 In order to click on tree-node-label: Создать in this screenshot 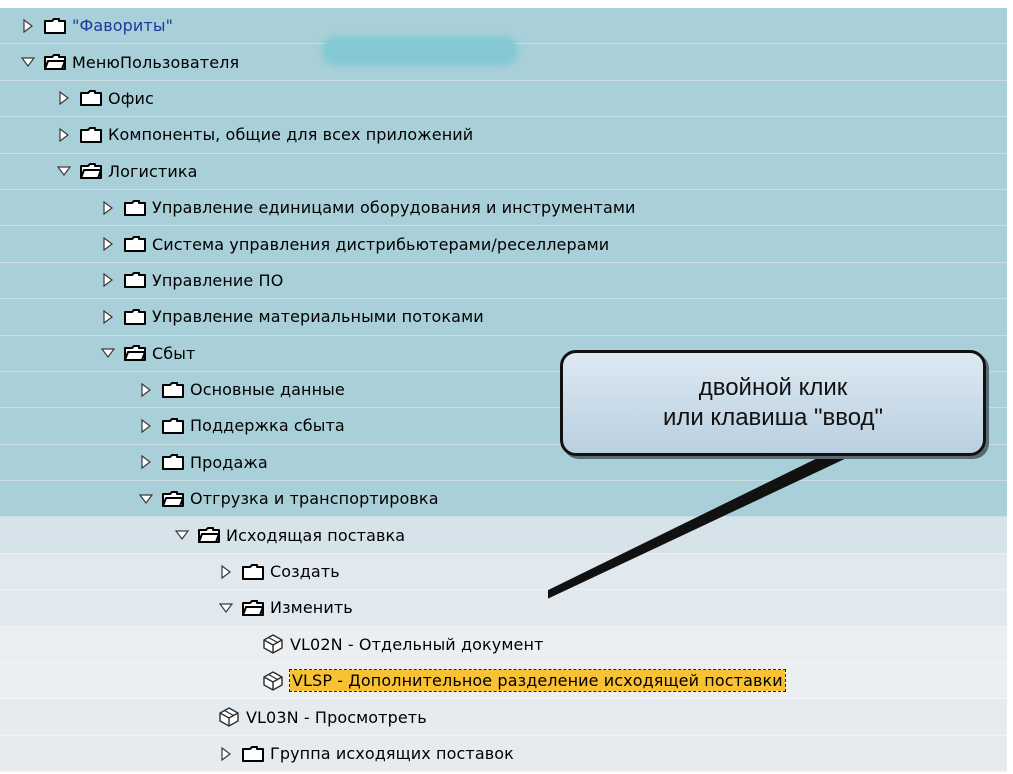, I will do `click(305, 572)`.